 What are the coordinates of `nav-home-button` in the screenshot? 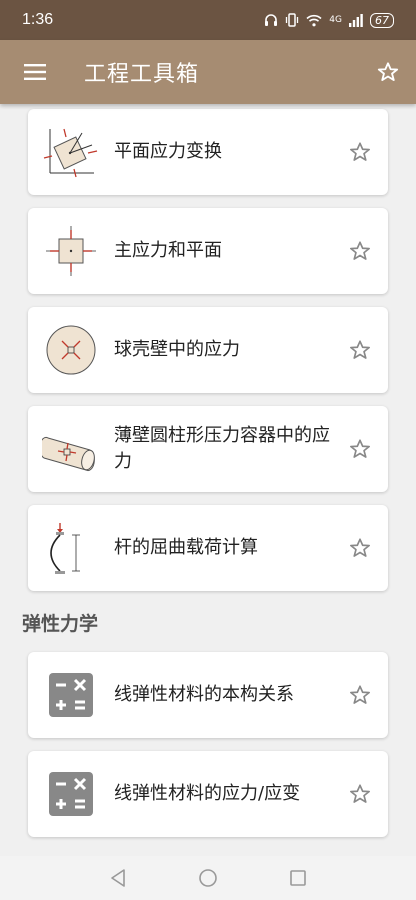 It's located at (208, 878).